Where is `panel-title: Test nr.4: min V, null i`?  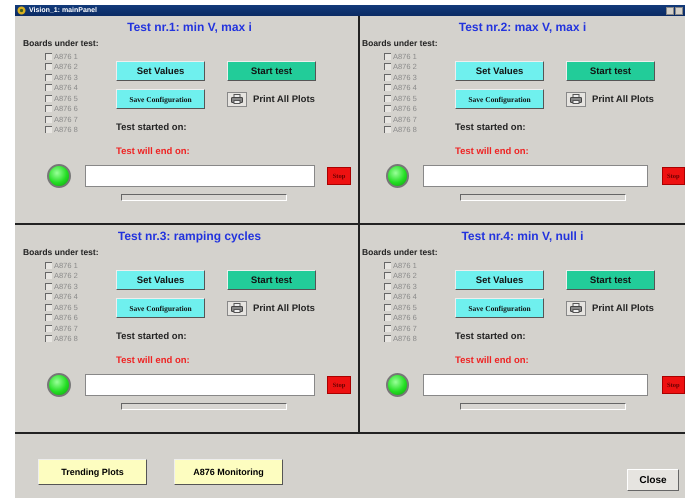
panel-title: Test nr.4: min V, null i is located at coordinates (522, 236).